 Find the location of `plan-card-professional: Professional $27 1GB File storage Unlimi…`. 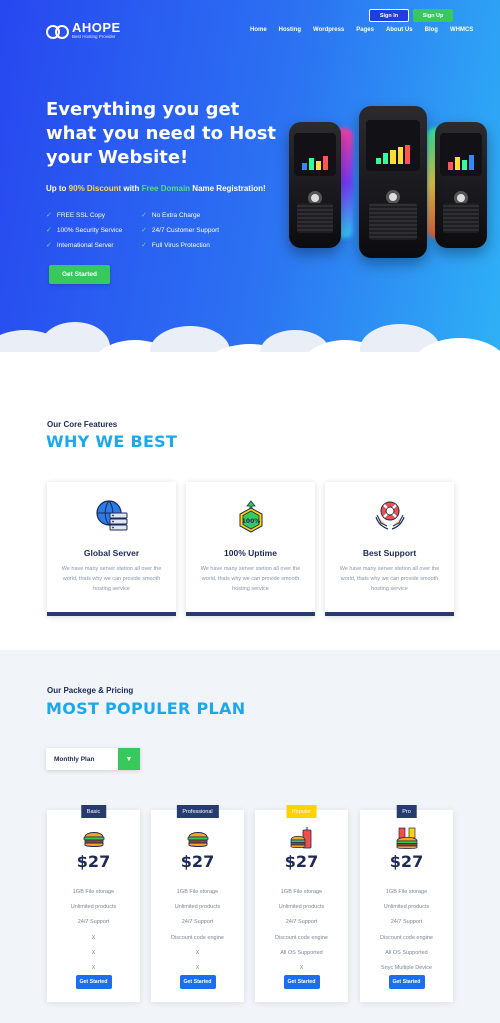

plan-card-professional: Professional $27 1GB File storage Unlimi… is located at coordinates (197, 903).